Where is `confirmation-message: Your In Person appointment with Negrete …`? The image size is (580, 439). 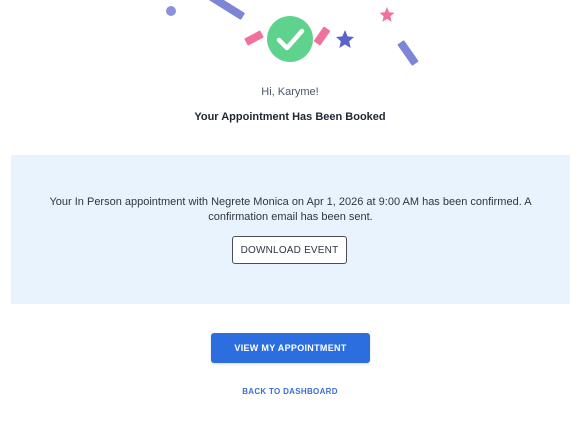
confirmation-message: Your In Person appointment with Negrete … is located at coordinates (290, 209).